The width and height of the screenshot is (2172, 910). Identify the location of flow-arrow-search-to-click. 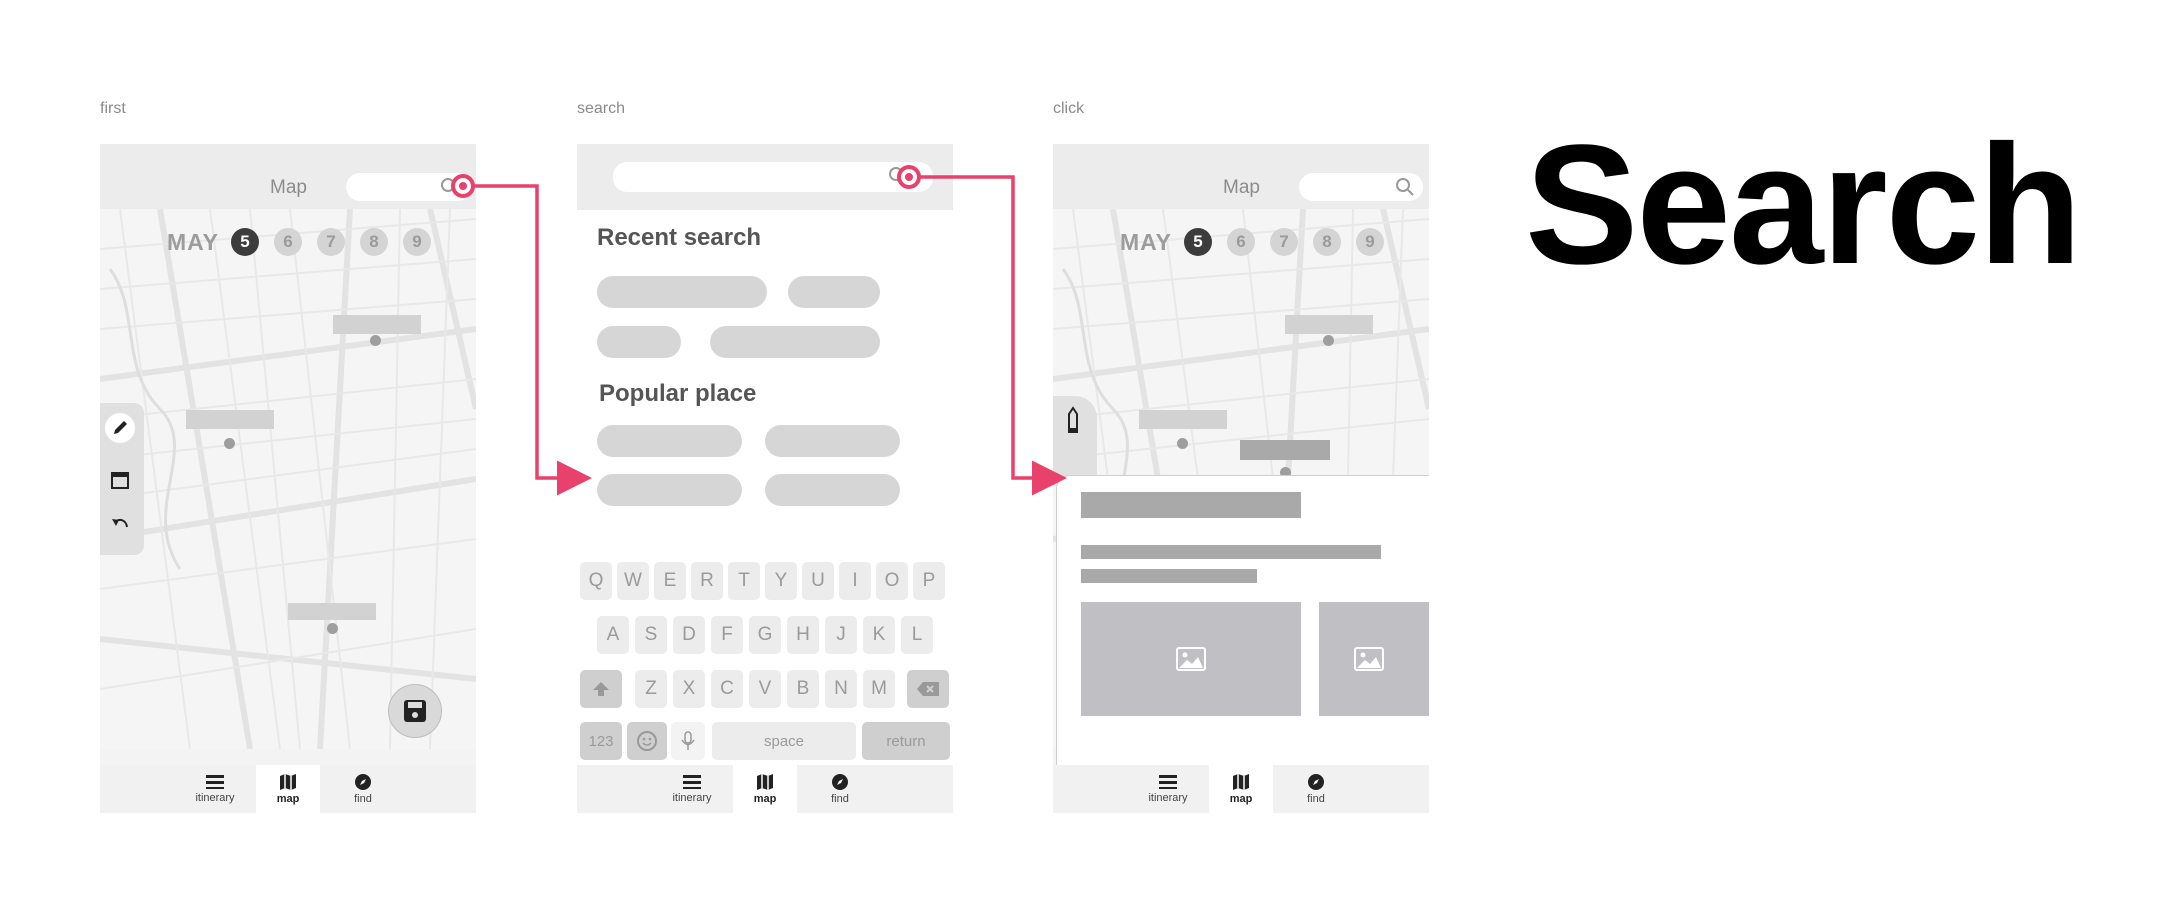
(982, 330).